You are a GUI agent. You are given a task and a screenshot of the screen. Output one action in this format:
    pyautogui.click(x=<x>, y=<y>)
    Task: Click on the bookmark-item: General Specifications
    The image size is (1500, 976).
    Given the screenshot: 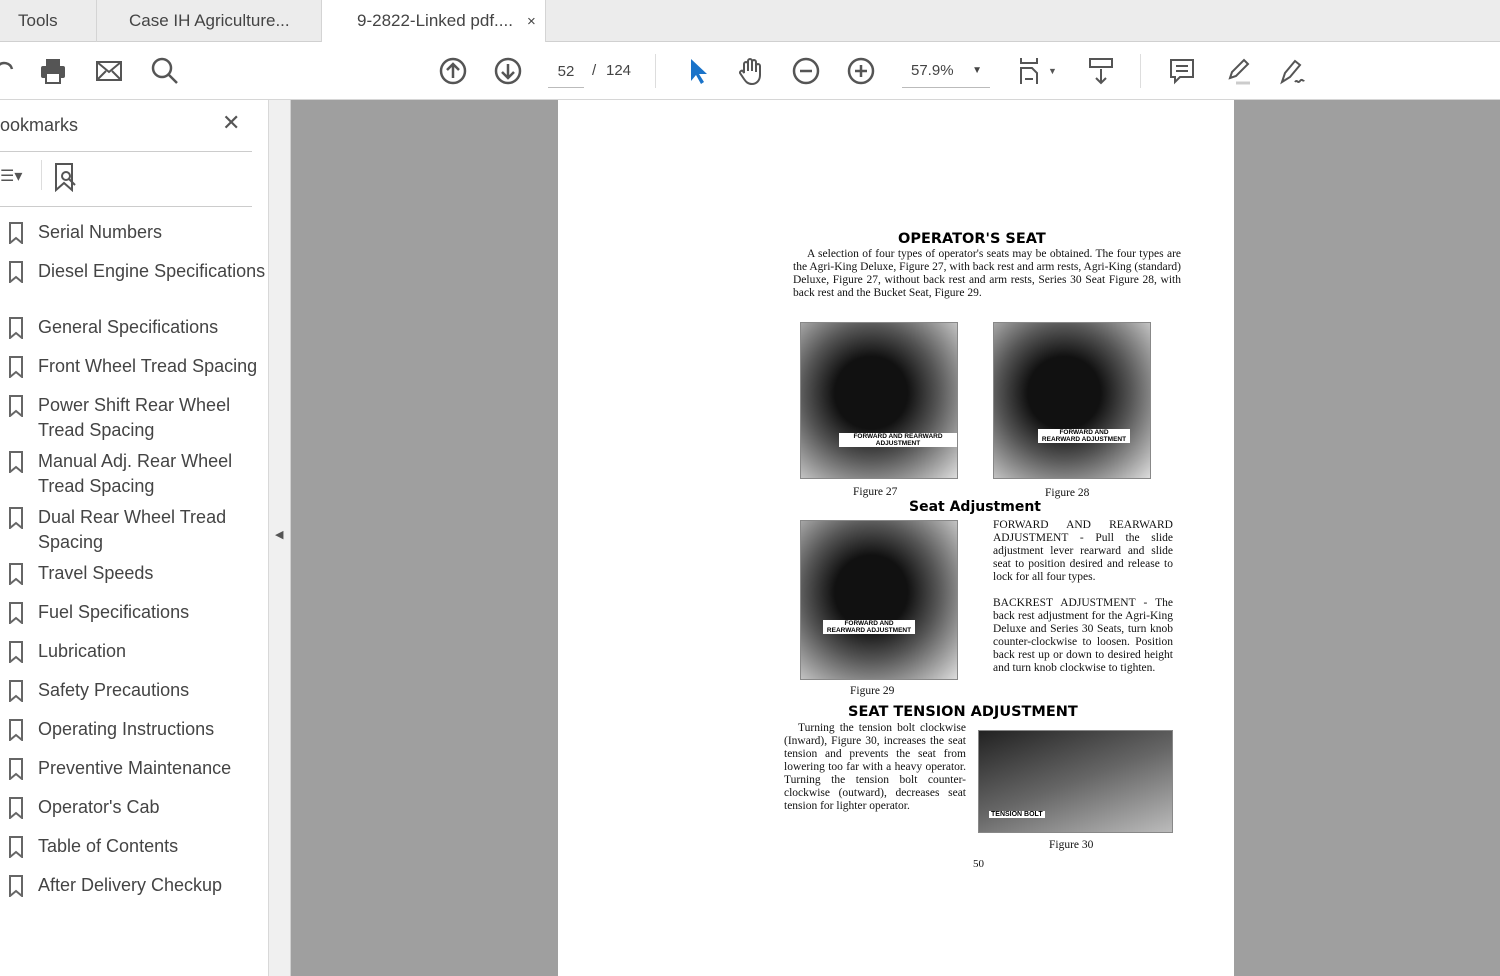 What is the action you would take?
    pyautogui.click(x=138, y=327)
    